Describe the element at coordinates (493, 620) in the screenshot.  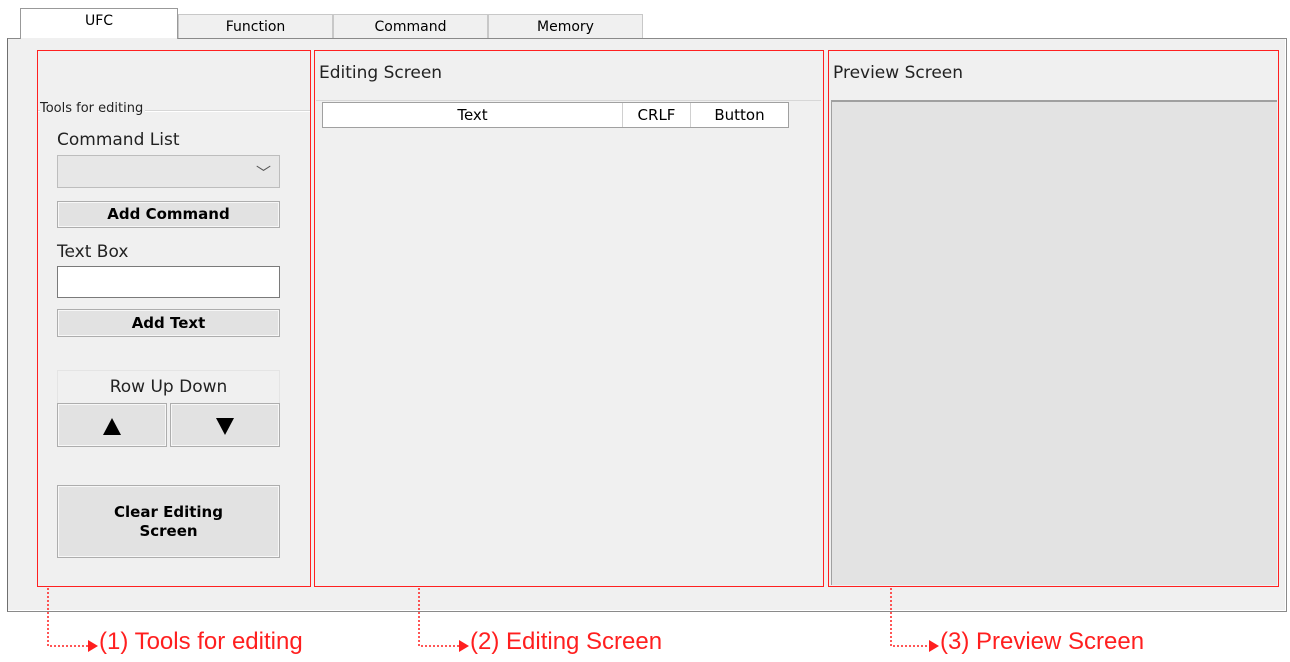
I see `callout-connectors` at that location.